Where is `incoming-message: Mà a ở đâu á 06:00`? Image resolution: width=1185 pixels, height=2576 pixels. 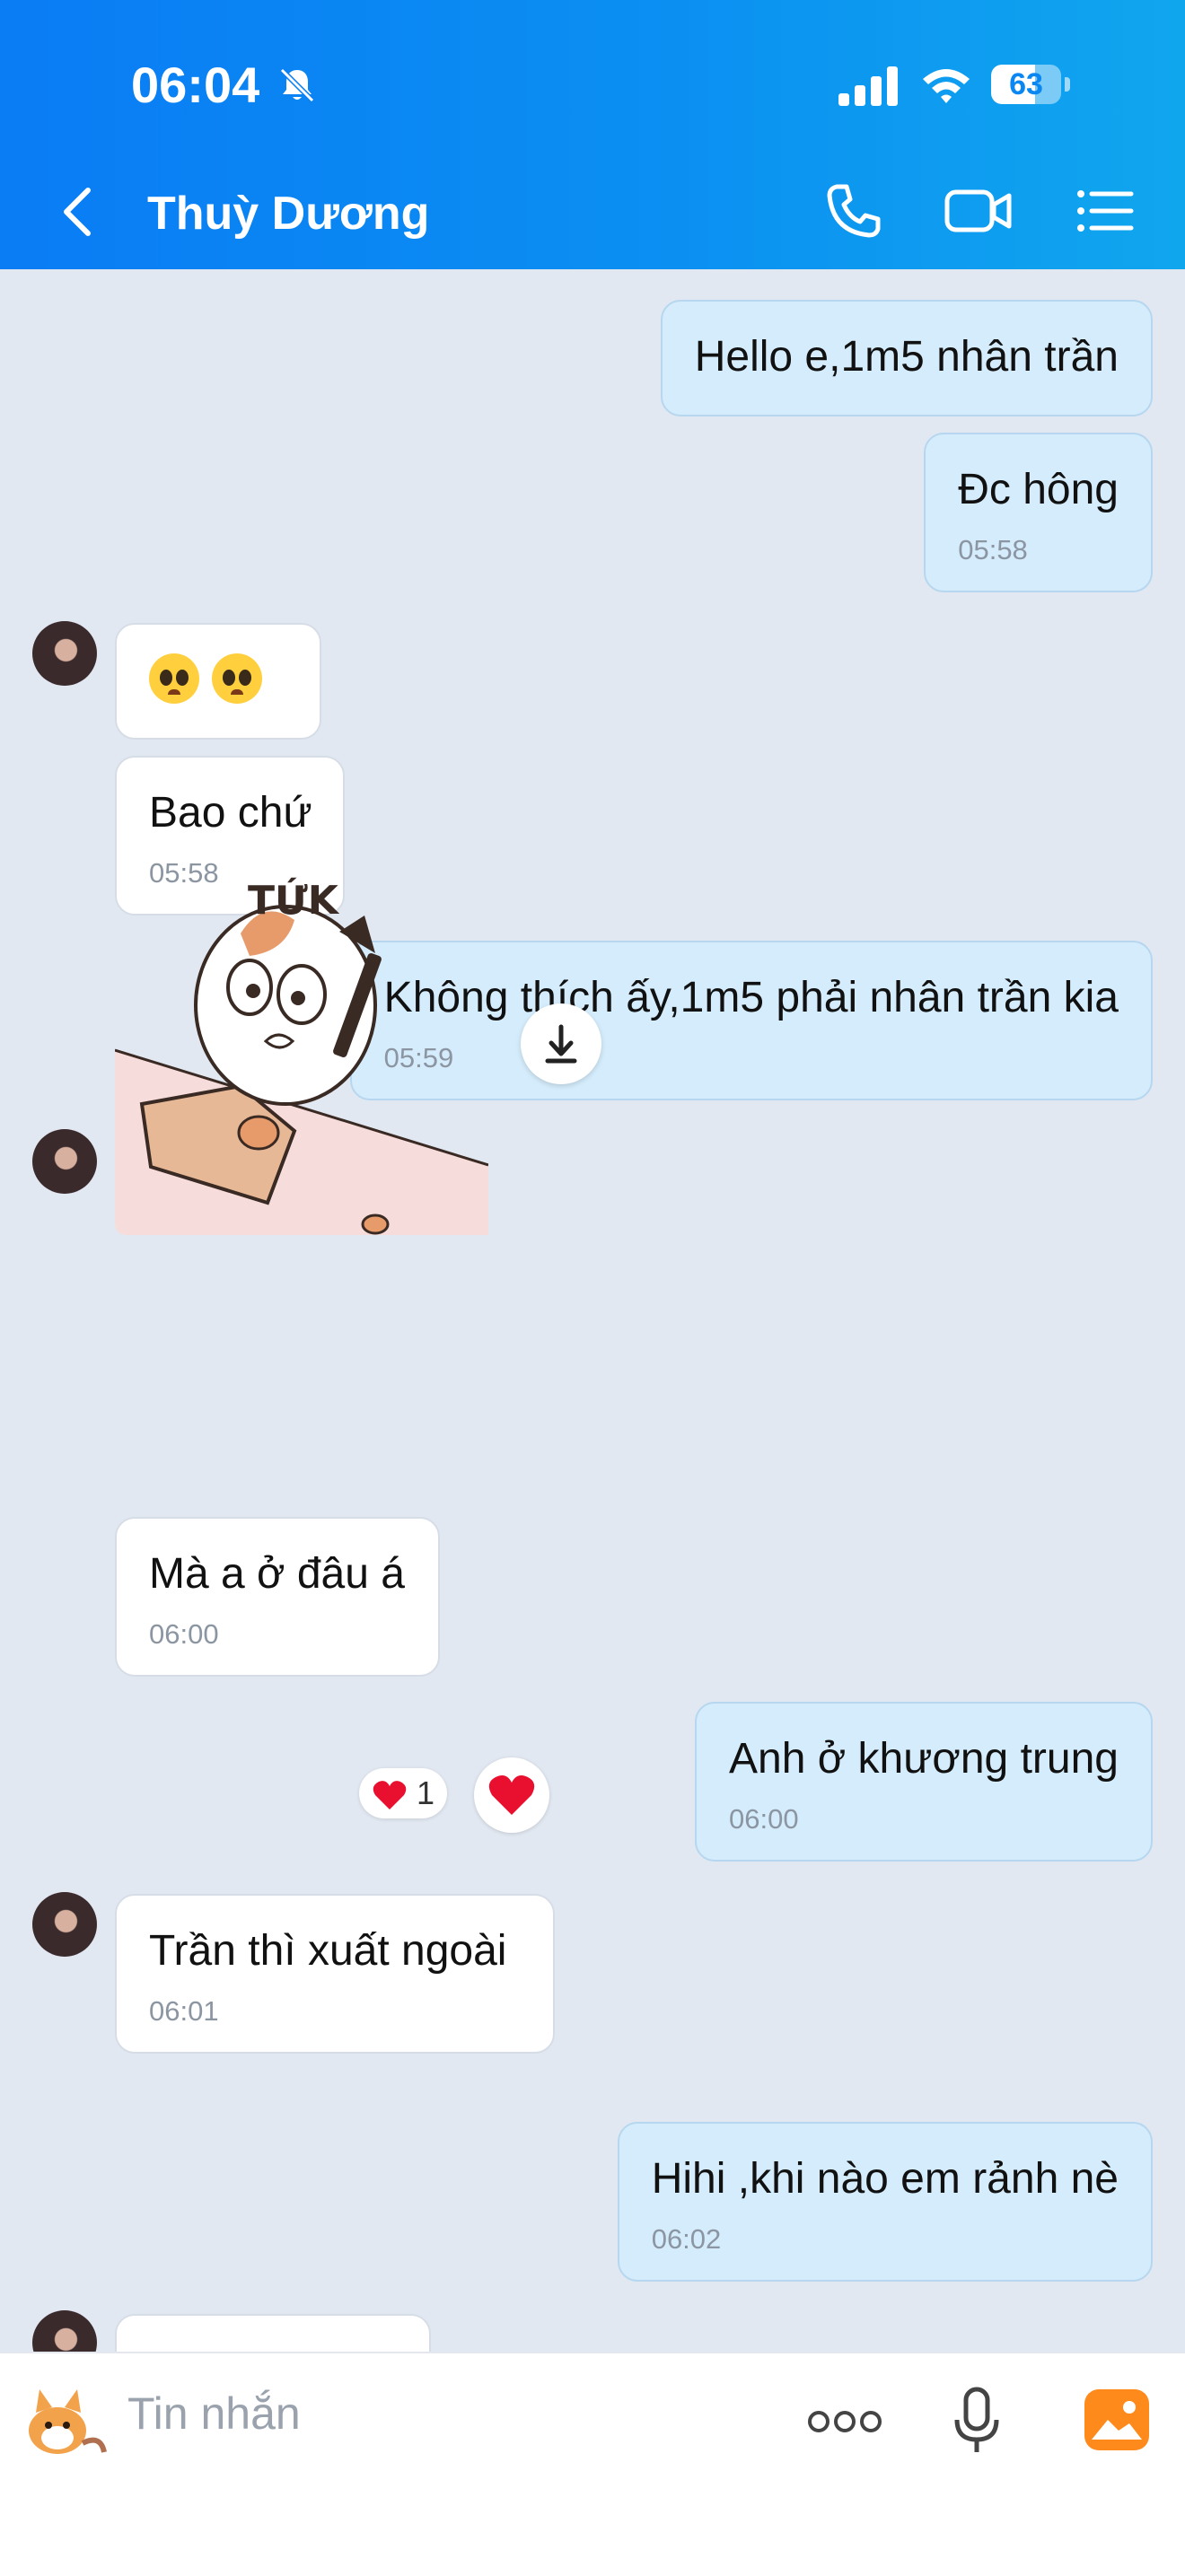
incoming-message: Mà a ở đâu á 06:00 is located at coordinates (277, 1597).